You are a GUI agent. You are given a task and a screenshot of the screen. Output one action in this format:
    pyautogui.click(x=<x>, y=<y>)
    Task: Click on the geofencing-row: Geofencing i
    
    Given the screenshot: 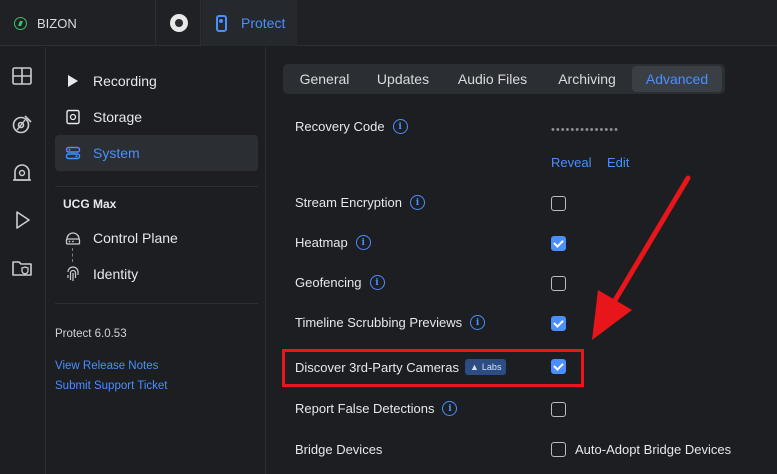 What is the action you would take?
    pyautogui.click(x=340, y=282)
    